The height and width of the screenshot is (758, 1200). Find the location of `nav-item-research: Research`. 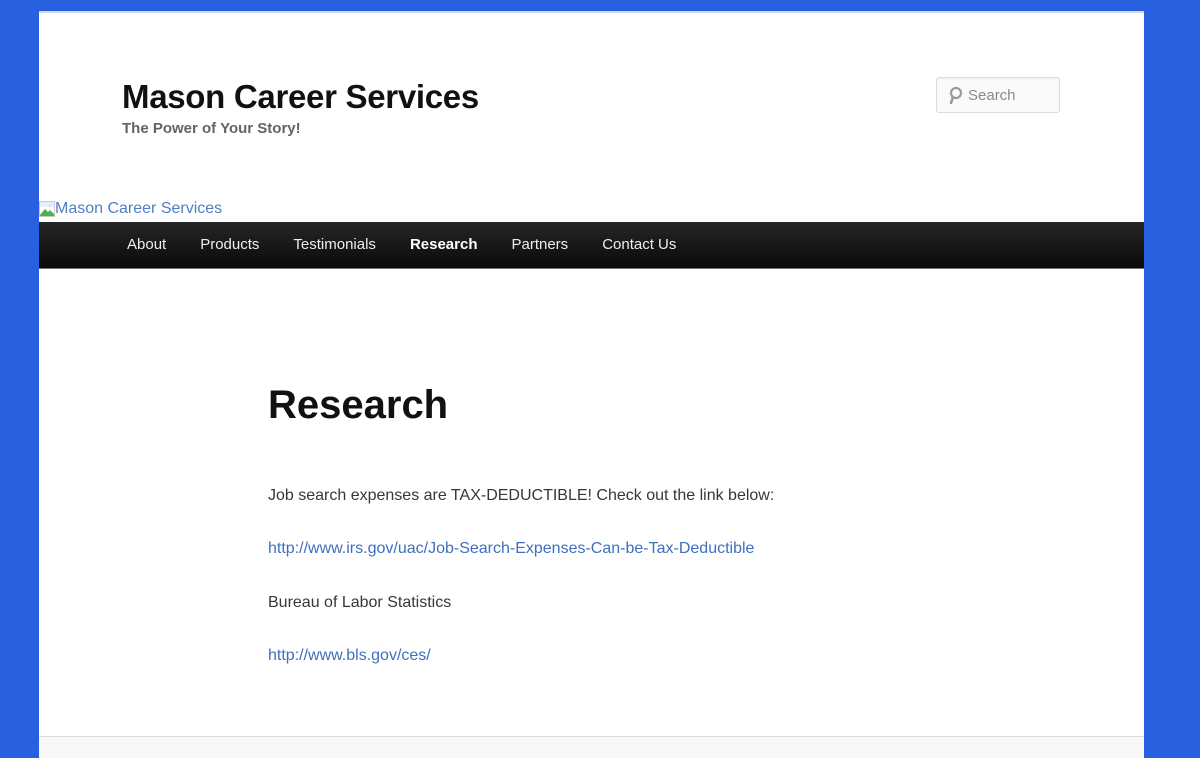

nav-item-research: Research is located at coordinates (444, 245).